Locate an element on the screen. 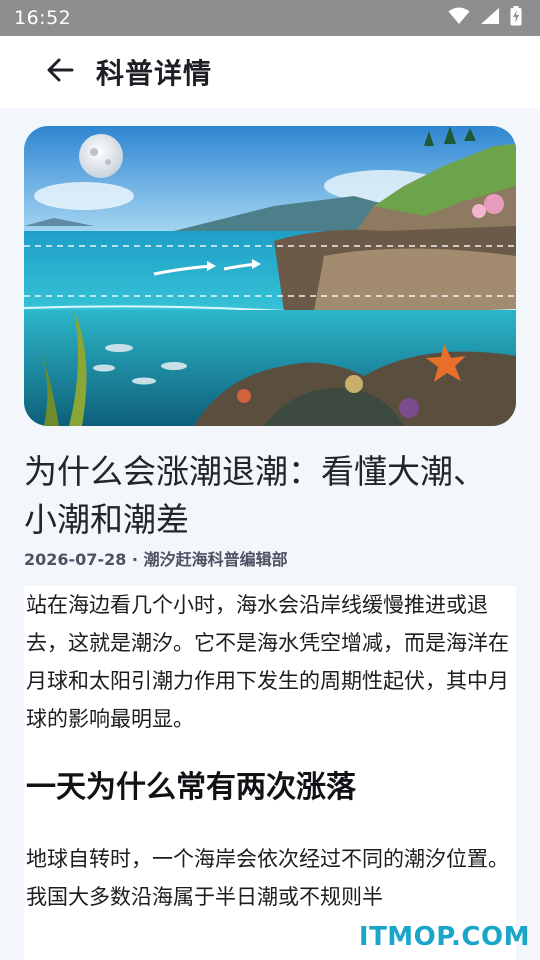 This screenshot has height=960, width=540. arrow-left-icon is located at coordinates (60, 72).